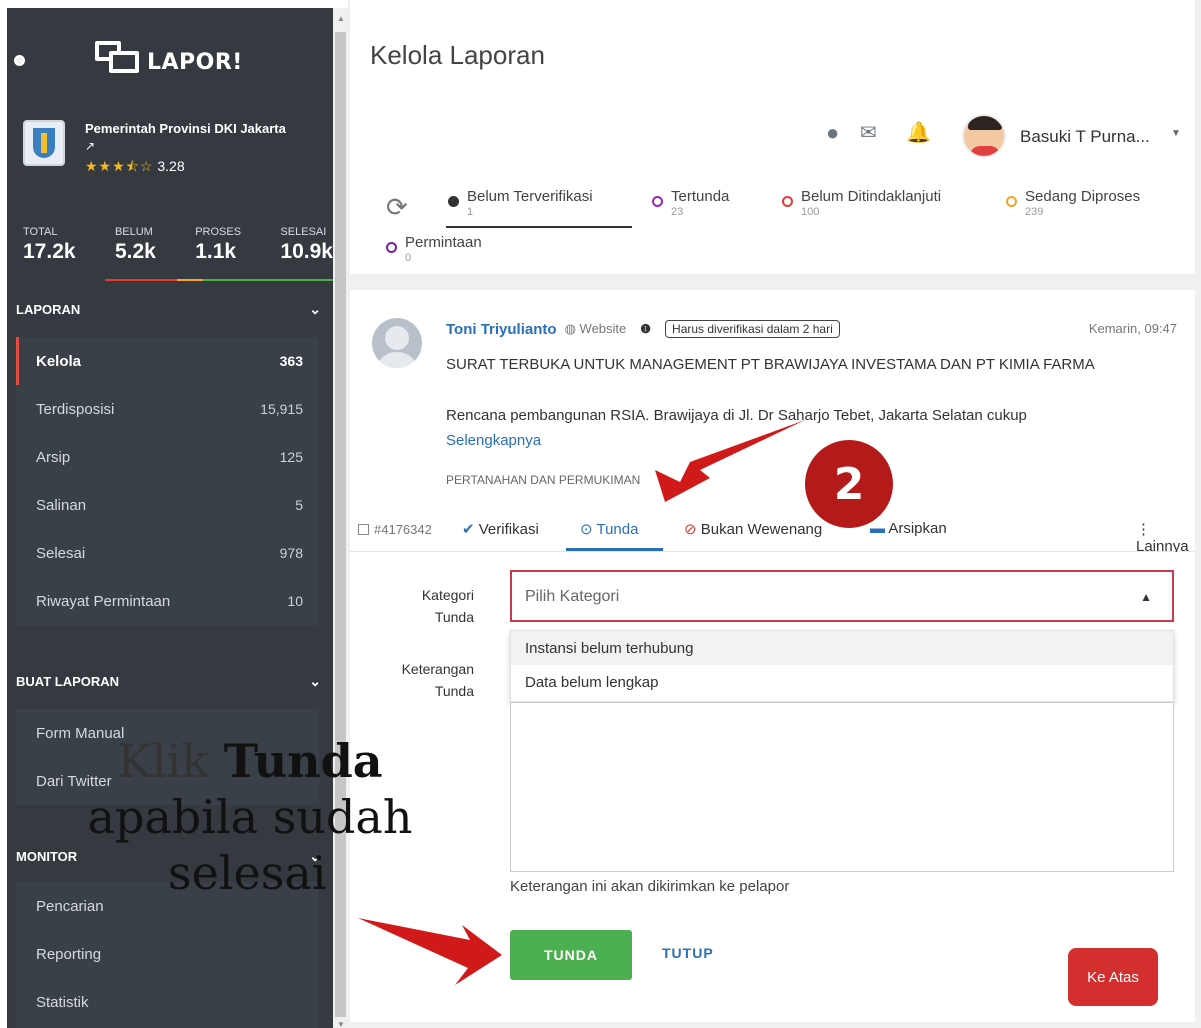 The image size is (1201, 1028). What do you see at coordinates (470, 212) in the screenshot?
I see `tab-count: 1` at bounding box center [470, 212].